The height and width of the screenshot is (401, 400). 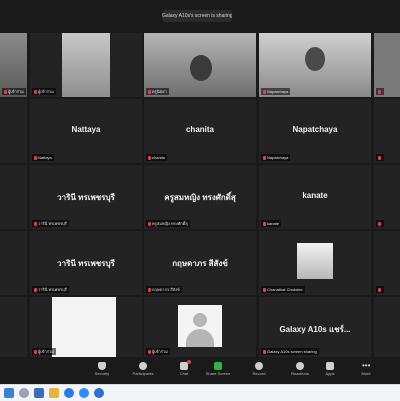 What do you see at coordinates (69, 393) in the screenshot?
I see `chrome-icon` at bounding box center [69, 393].